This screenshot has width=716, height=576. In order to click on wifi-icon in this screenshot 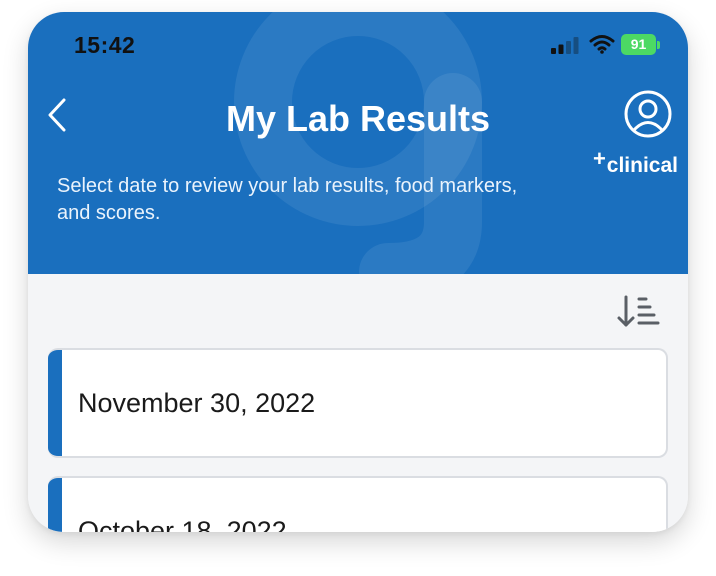, I will do `click(602, 44)`.